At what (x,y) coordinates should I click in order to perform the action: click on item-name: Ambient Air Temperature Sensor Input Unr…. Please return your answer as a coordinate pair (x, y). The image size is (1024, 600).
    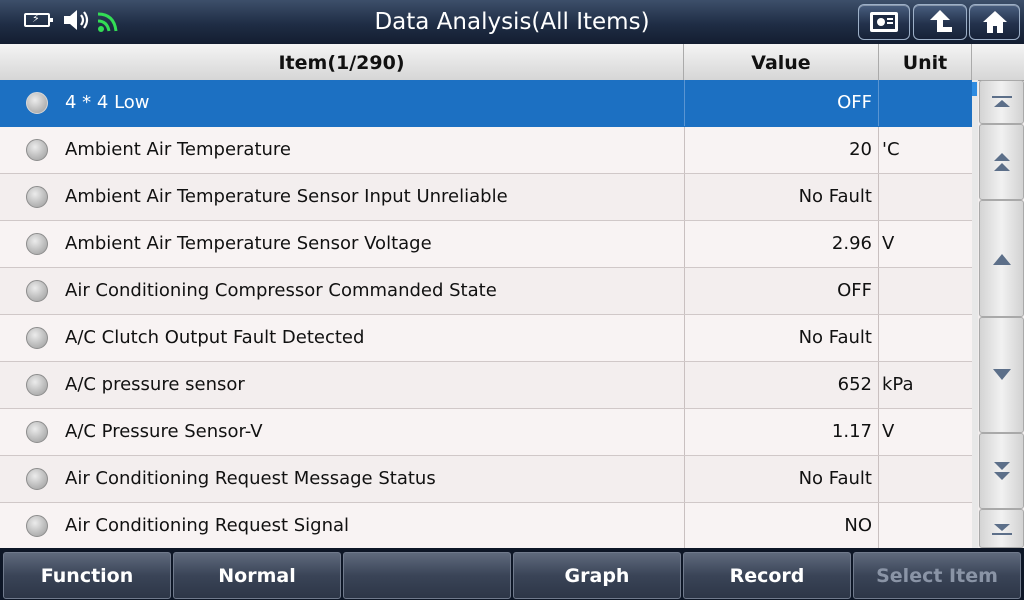
    Looking at the image, I should click on (286, 196).